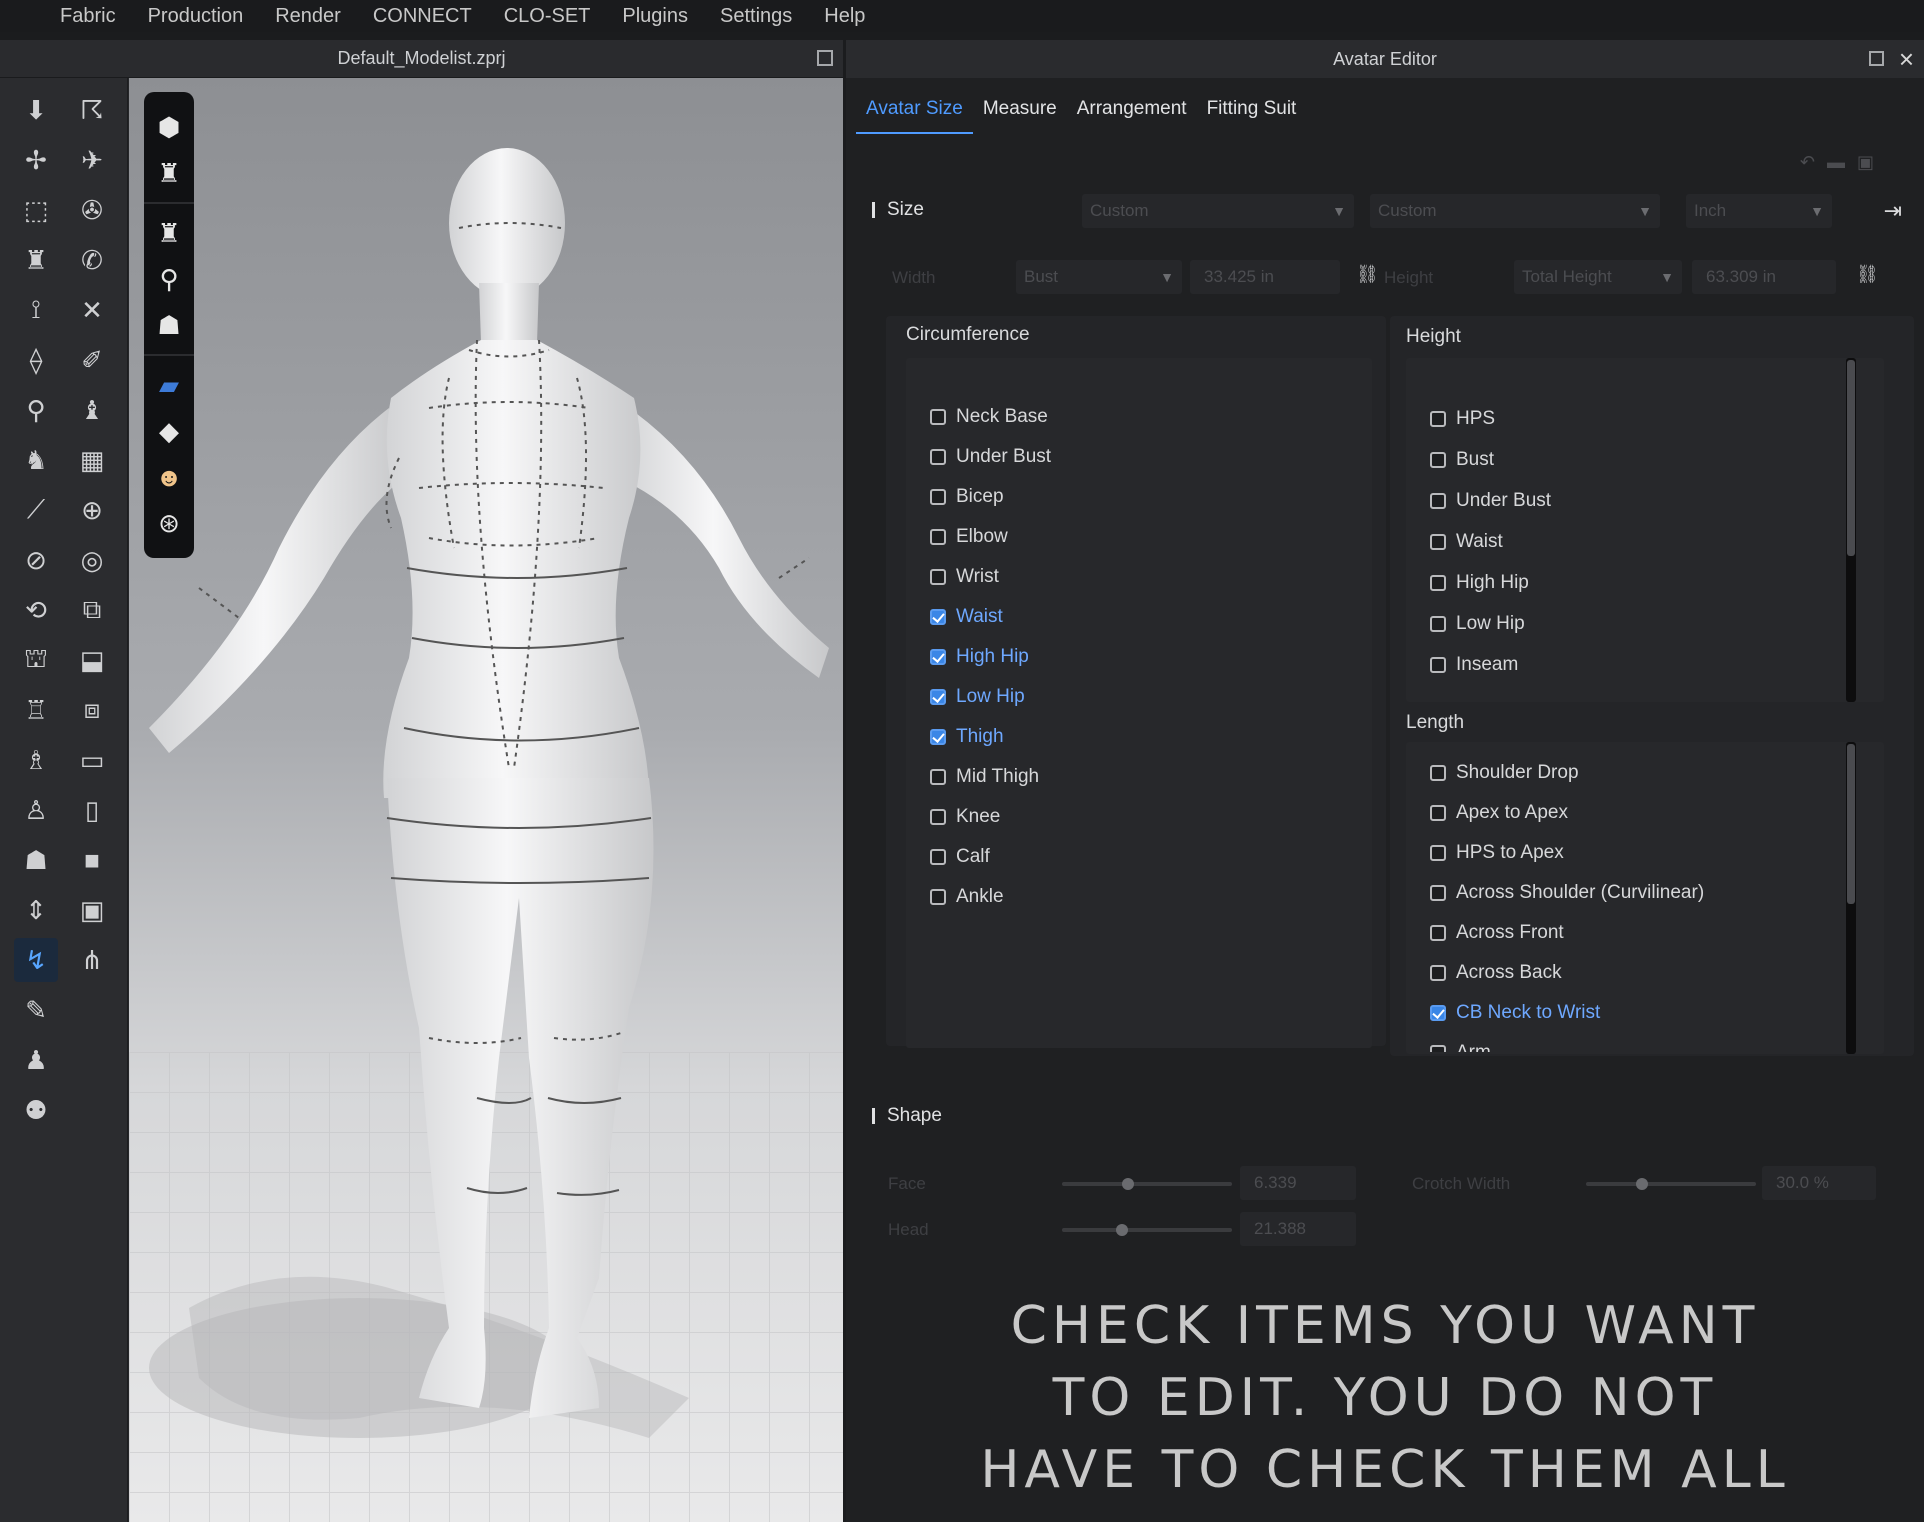 Image resolution: width=1924 pixels, height=1522 pixels. I want to click on head-value-stepper: 21.388, so click(1298, 1229).